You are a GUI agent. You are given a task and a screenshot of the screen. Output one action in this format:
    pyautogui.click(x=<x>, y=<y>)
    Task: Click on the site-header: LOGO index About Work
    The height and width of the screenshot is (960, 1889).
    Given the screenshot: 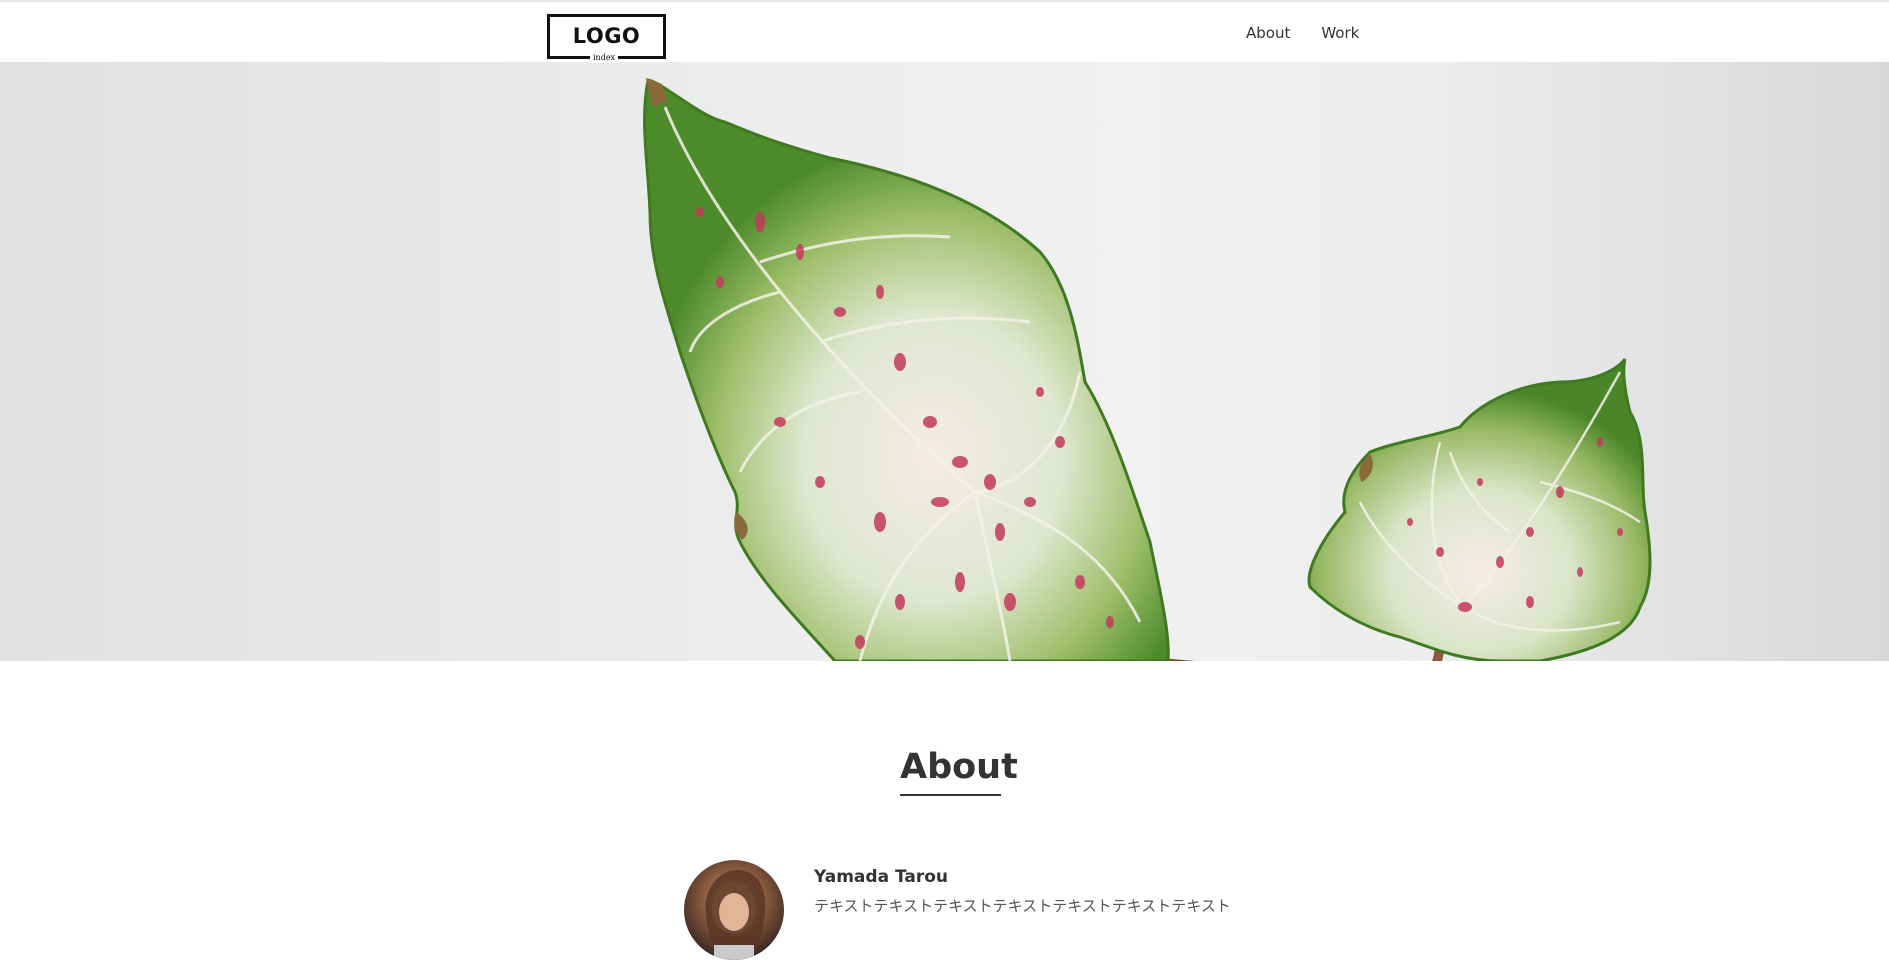 What is the action you would take?
    pyautogui.click(x=944, y=31)
    